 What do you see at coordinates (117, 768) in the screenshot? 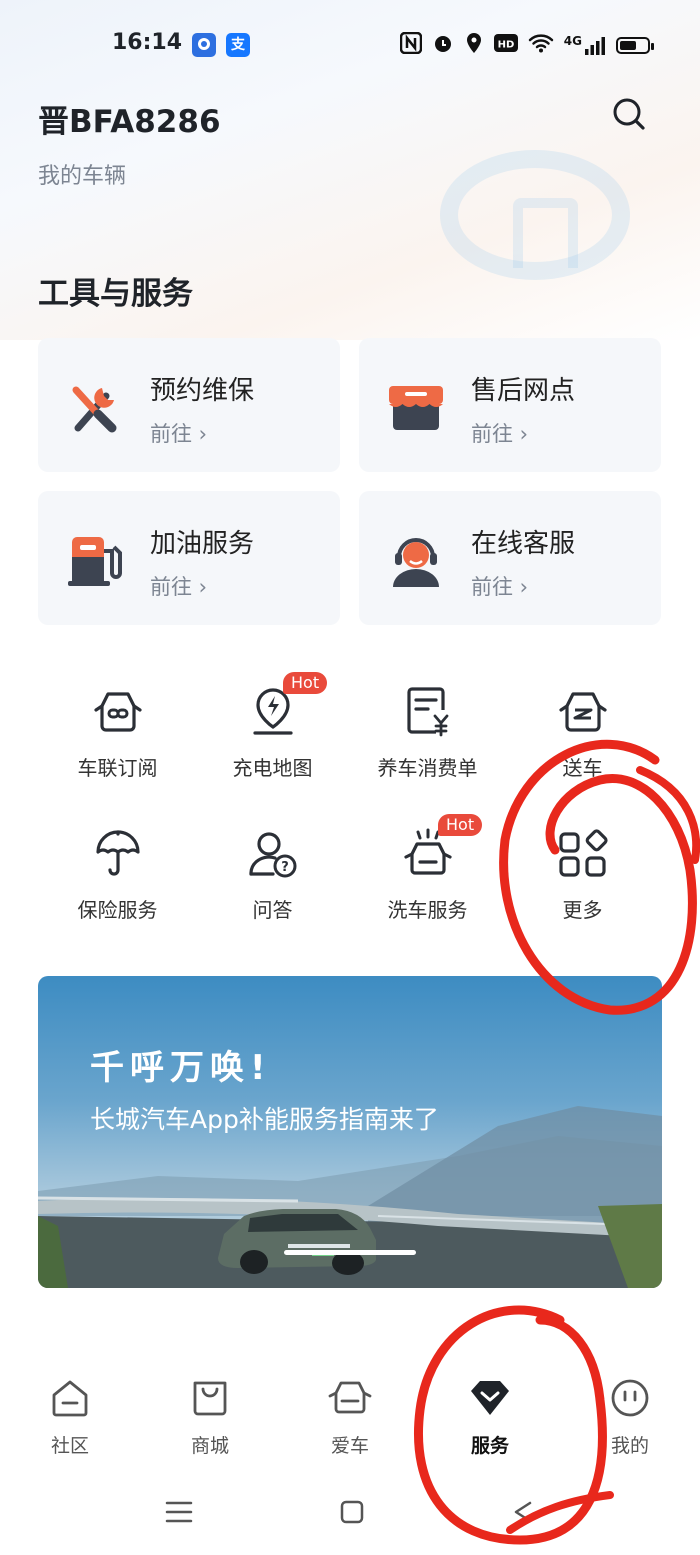
I see `grid-label: 车联订阅` at bounding box center [117, 768].